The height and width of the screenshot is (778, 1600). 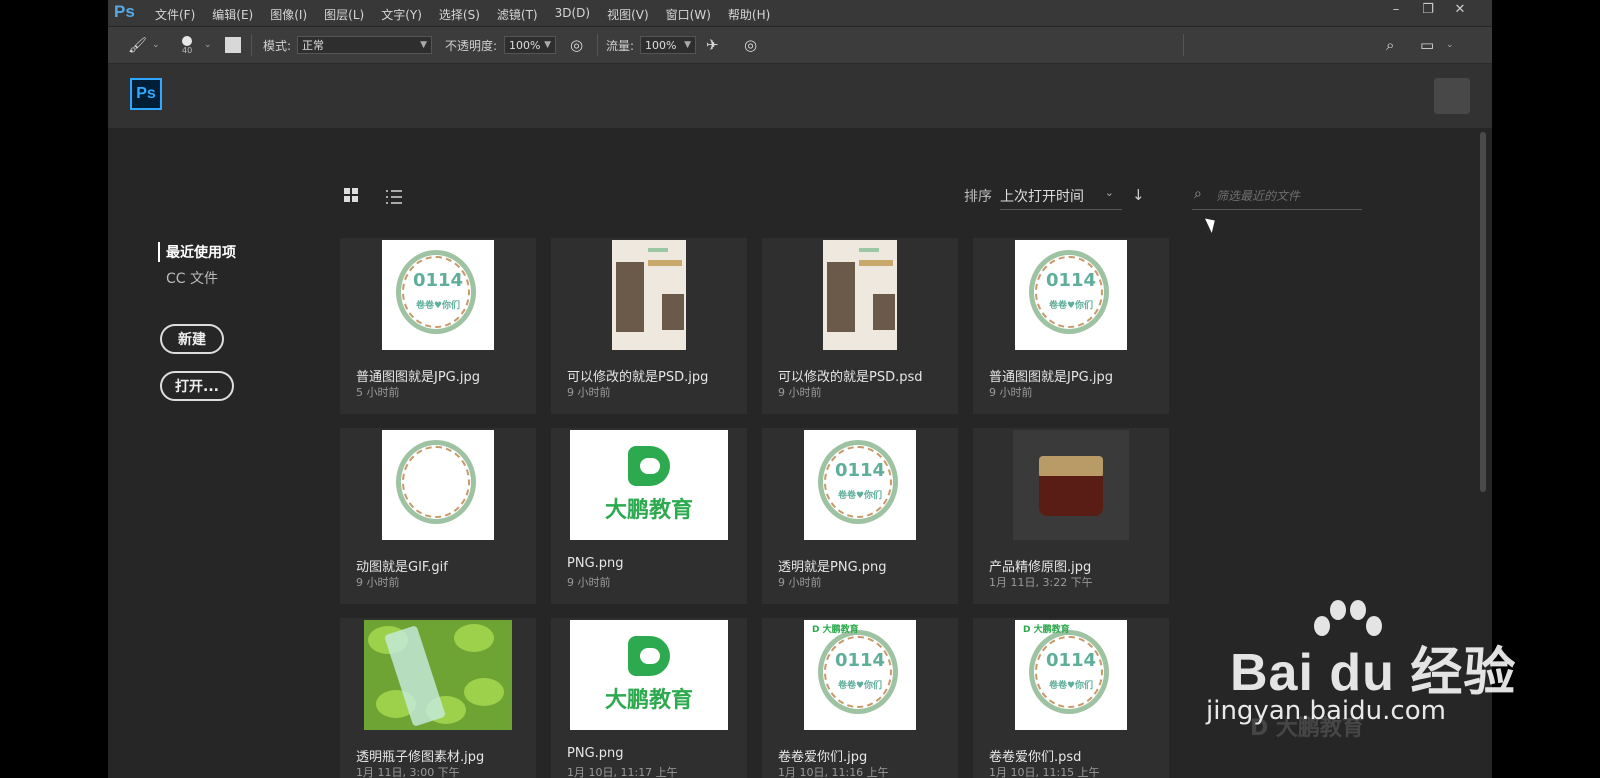 I want to click on flow-field: 100% ▼, so click(x=668, y=45).